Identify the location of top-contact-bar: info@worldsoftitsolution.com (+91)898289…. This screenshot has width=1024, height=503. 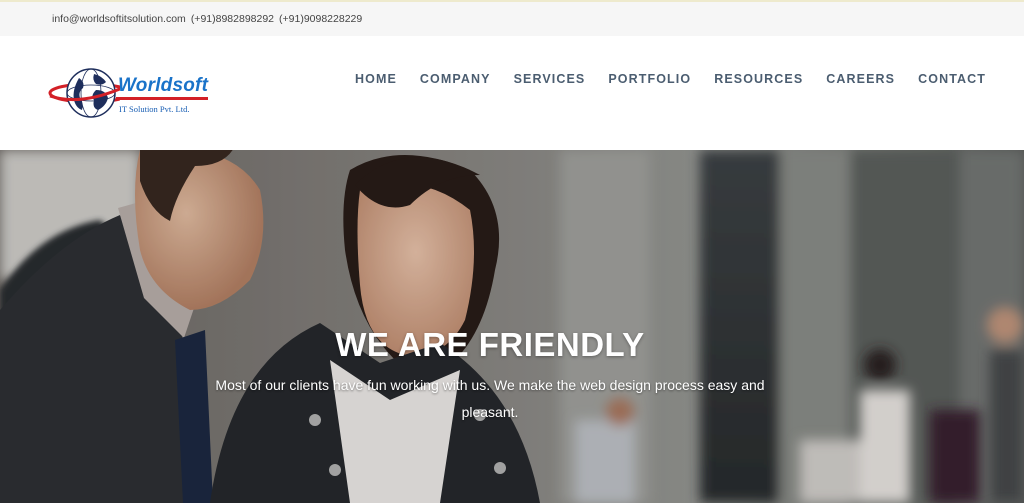
(512, 18).